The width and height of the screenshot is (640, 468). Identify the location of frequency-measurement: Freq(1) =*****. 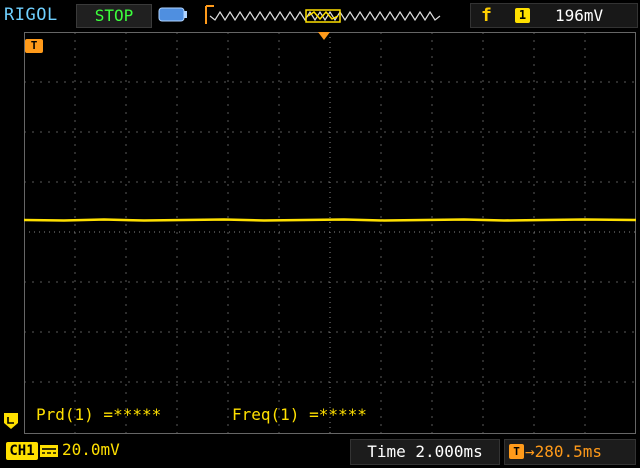
(299, 414).